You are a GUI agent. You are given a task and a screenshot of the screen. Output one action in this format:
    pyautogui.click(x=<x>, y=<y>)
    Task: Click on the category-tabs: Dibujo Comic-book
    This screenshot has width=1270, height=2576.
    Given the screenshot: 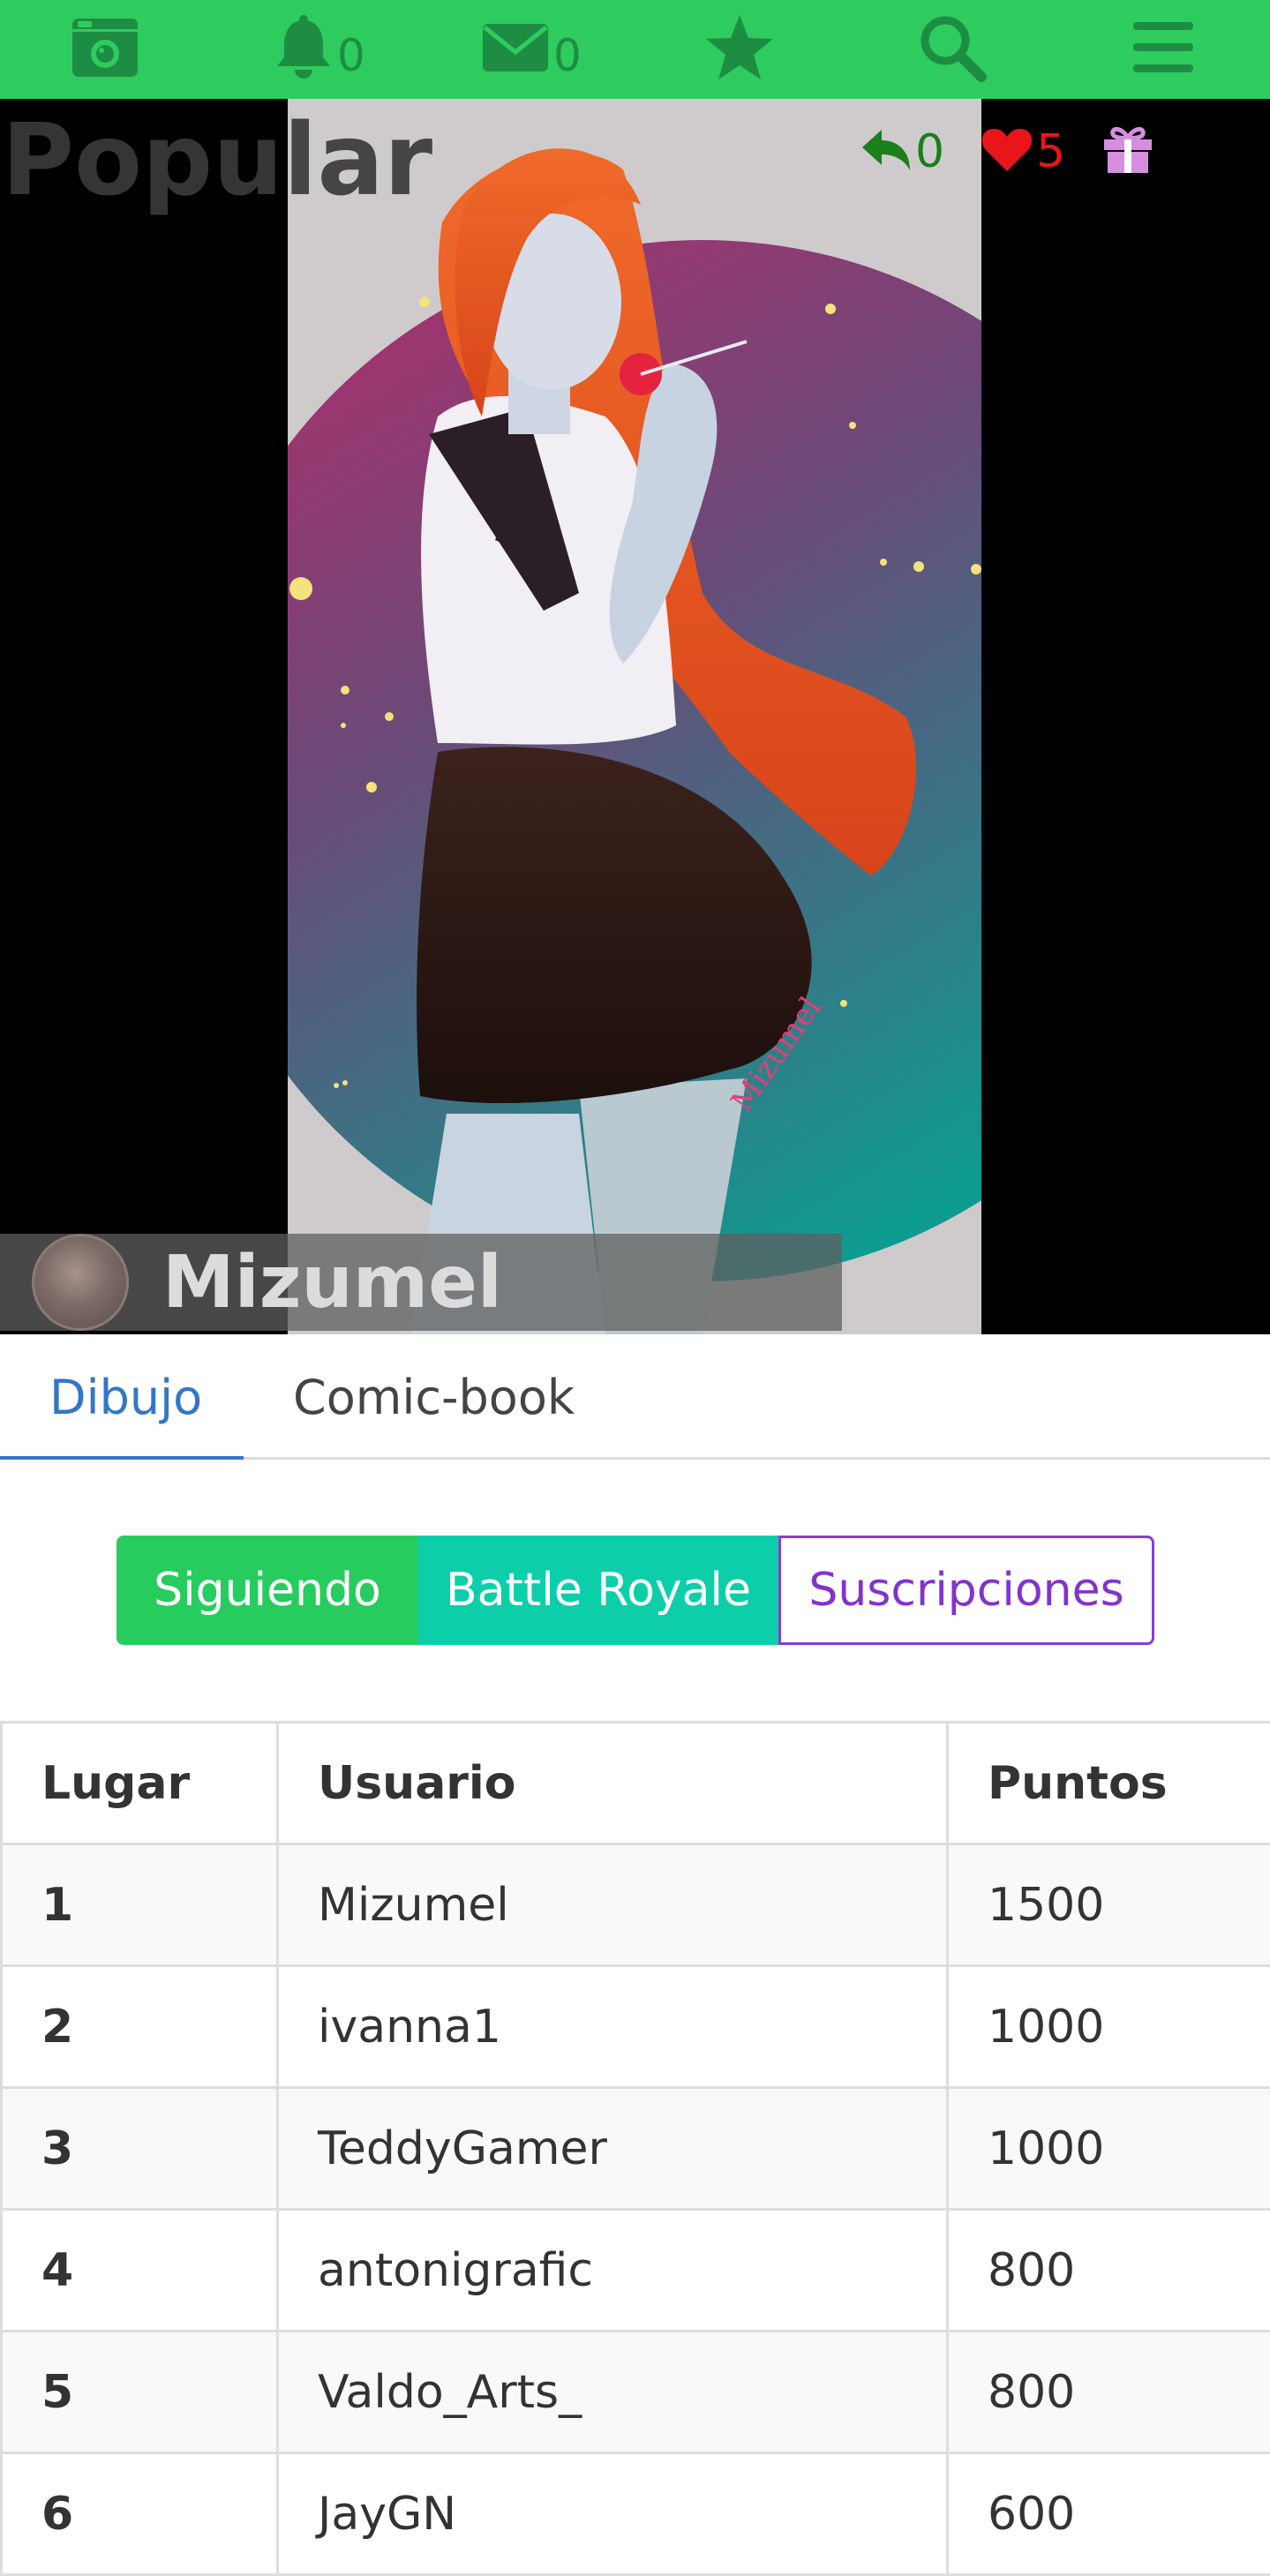 What is the action you would take?
    pyautogui.click(x=635, y=1397)
    